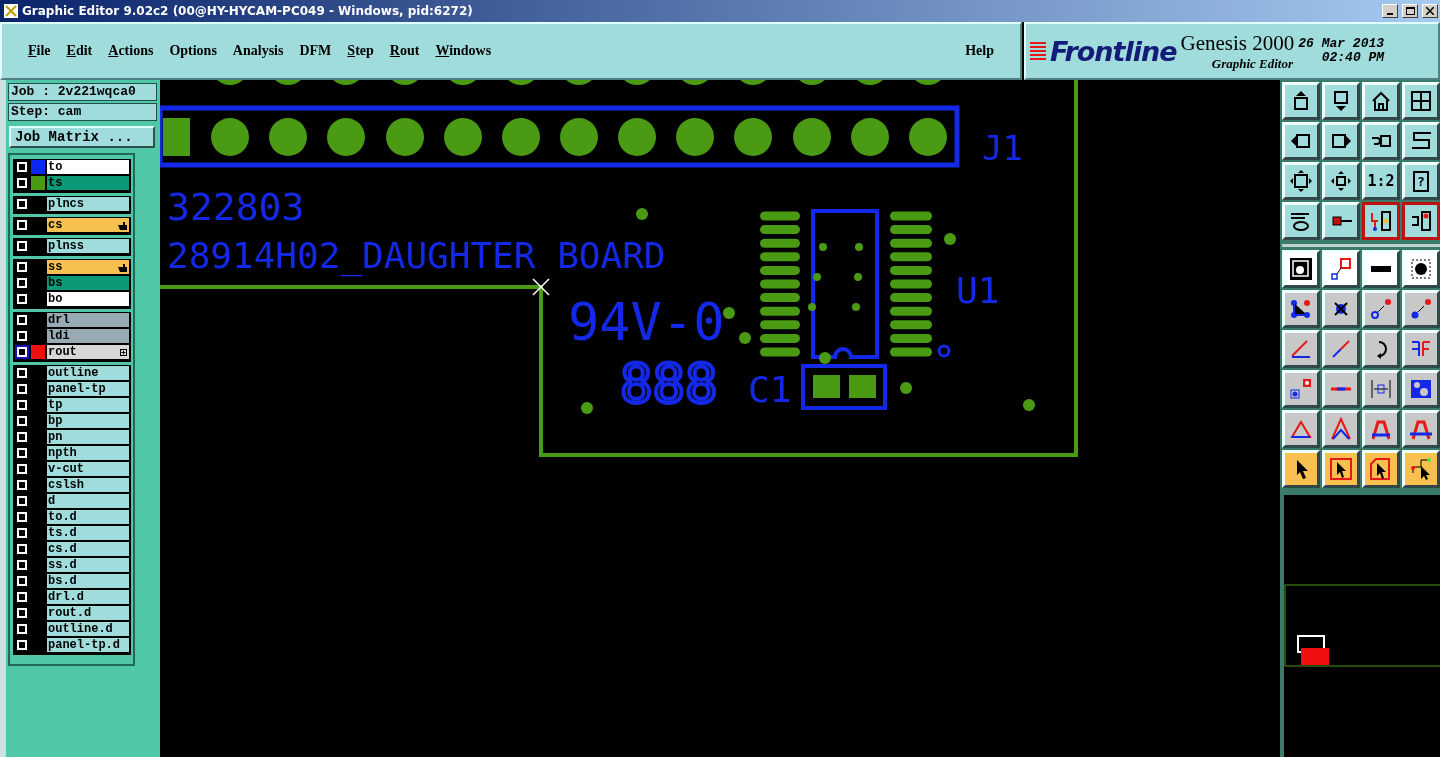  What do you see at coordinates (1301, 309) in the screenshot?
I see `nodes-icon` at bounding box center [1301, 309].